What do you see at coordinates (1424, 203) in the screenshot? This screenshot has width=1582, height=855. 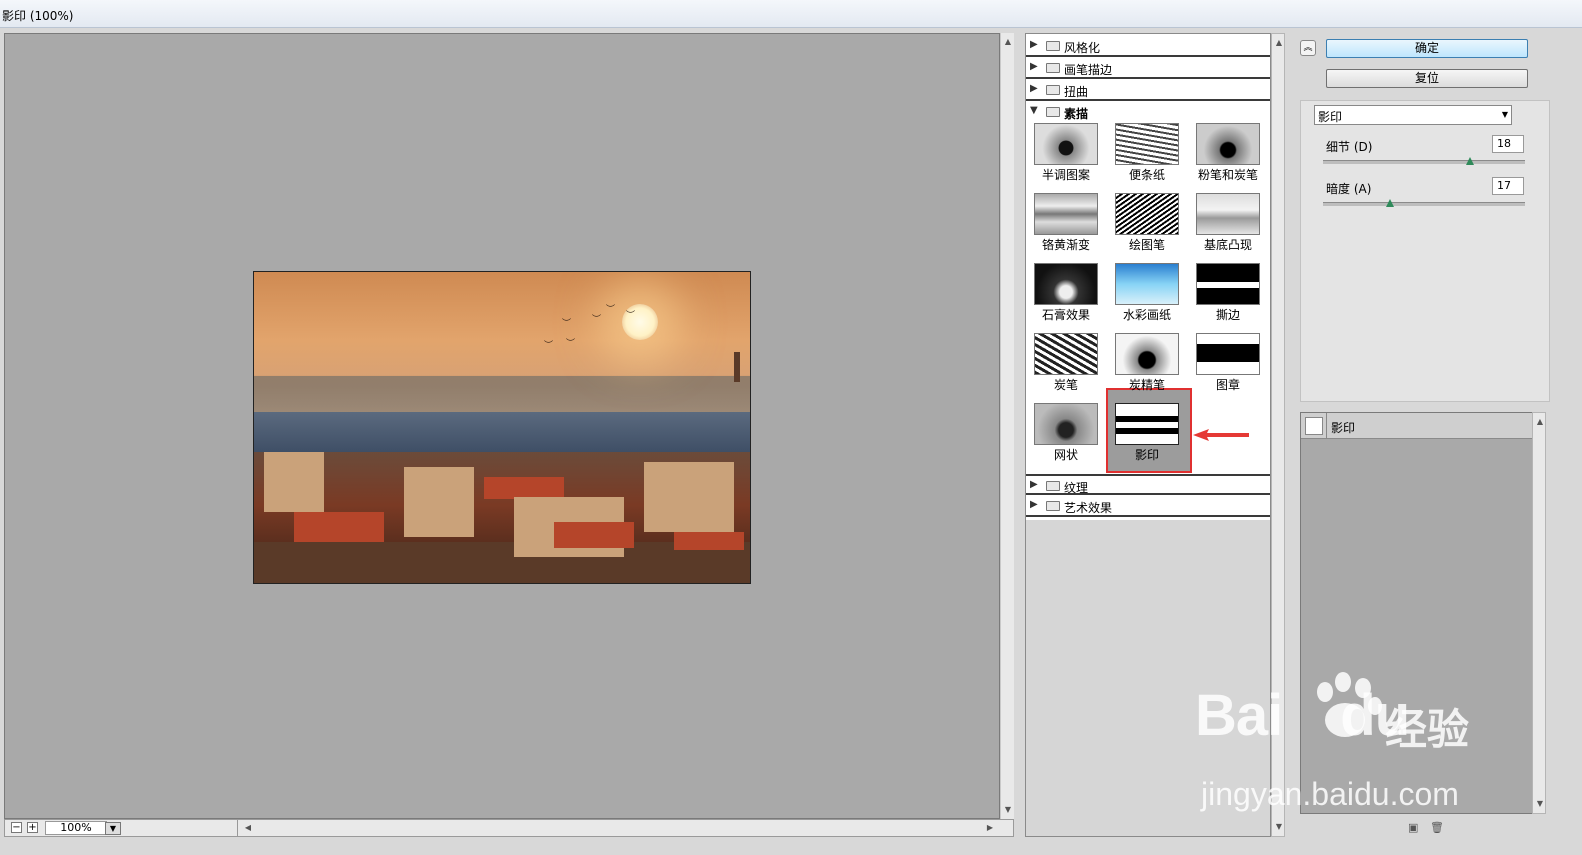 I see `darkness-slider` at bounding box center [1424, 203].